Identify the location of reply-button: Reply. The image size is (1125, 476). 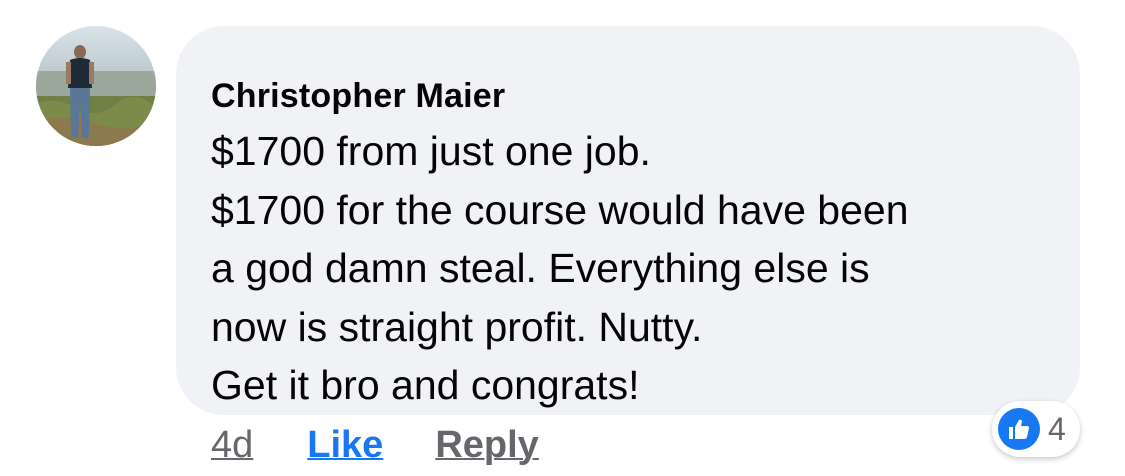
(486, 445).